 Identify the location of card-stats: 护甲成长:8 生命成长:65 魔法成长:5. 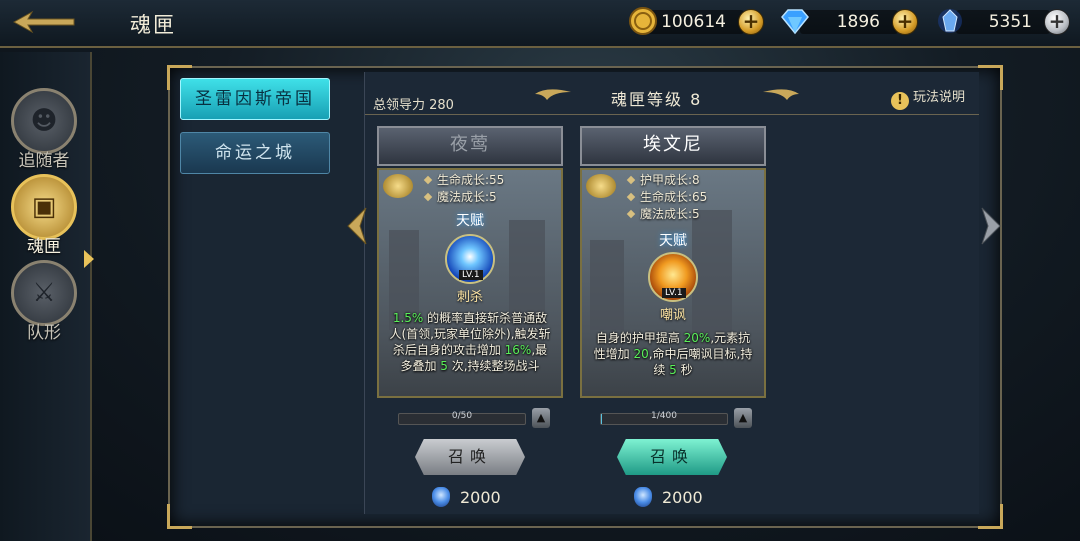
(666, 197).